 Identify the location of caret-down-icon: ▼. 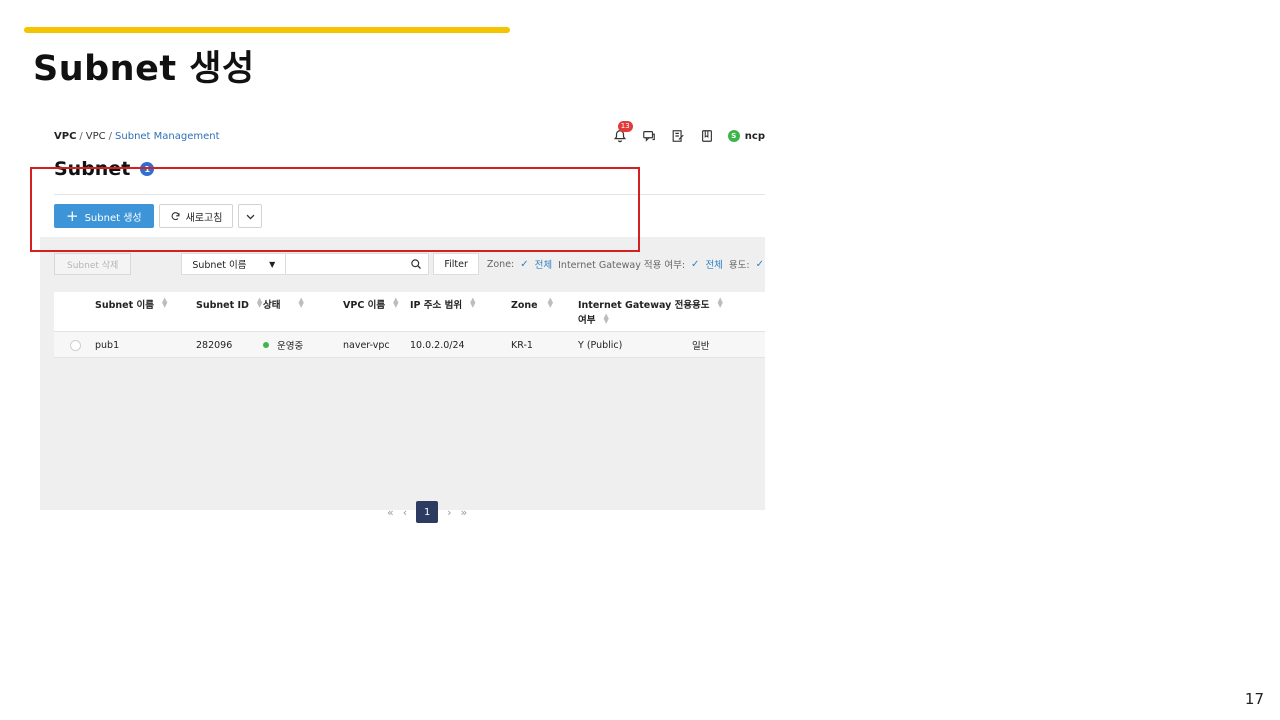
(272, 264).